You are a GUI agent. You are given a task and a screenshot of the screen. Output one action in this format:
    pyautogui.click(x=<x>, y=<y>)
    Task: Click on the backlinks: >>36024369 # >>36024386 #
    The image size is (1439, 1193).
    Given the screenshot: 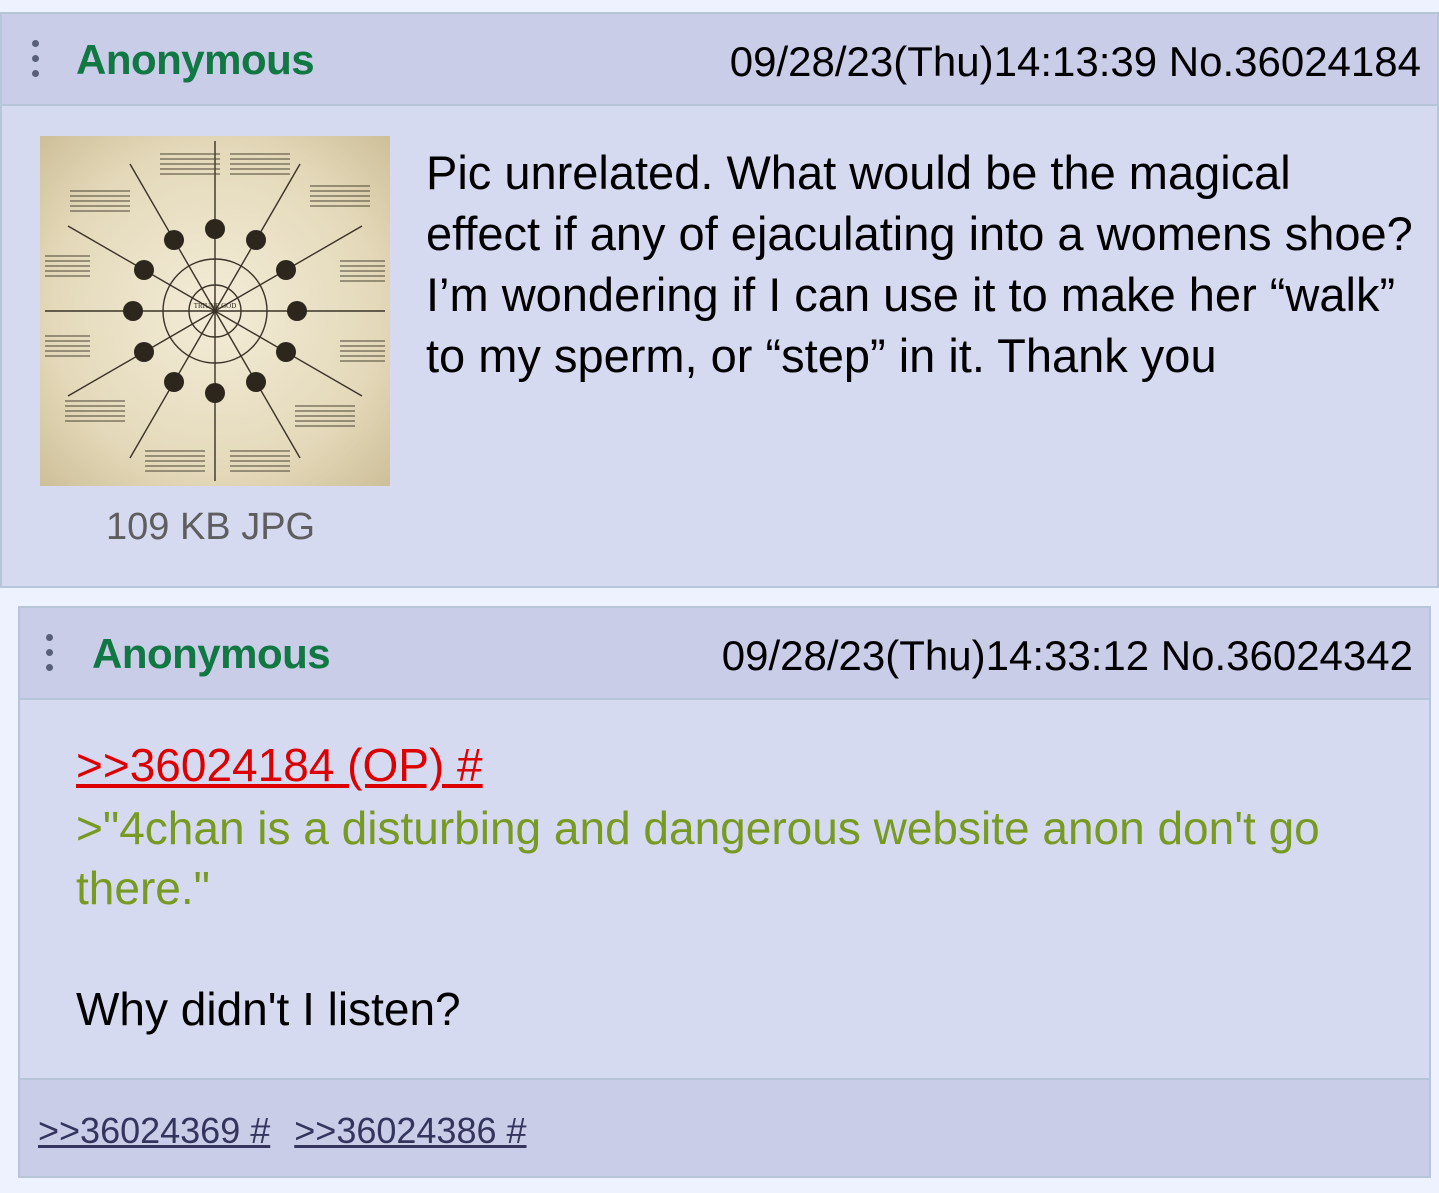 What is the action you would take?
    pyautogui.click(x=289, y=1131)
    